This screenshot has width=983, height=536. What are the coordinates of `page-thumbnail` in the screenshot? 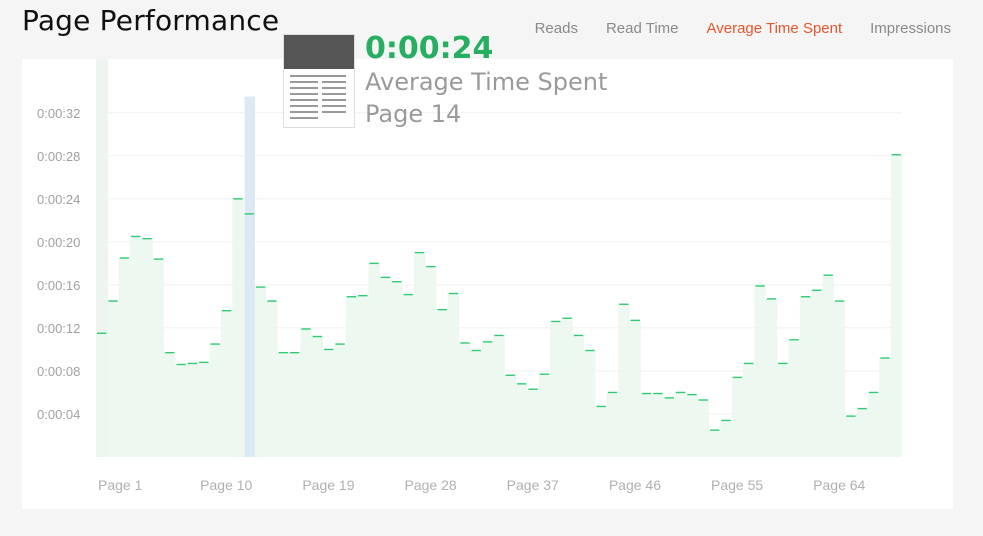 It's located at (319, 81).